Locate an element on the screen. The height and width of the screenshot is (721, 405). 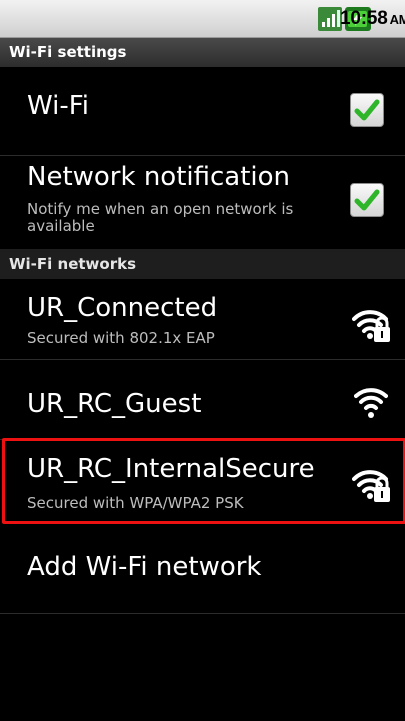
page-title: Wi-Fi settings is located at coordinates (68, 52).